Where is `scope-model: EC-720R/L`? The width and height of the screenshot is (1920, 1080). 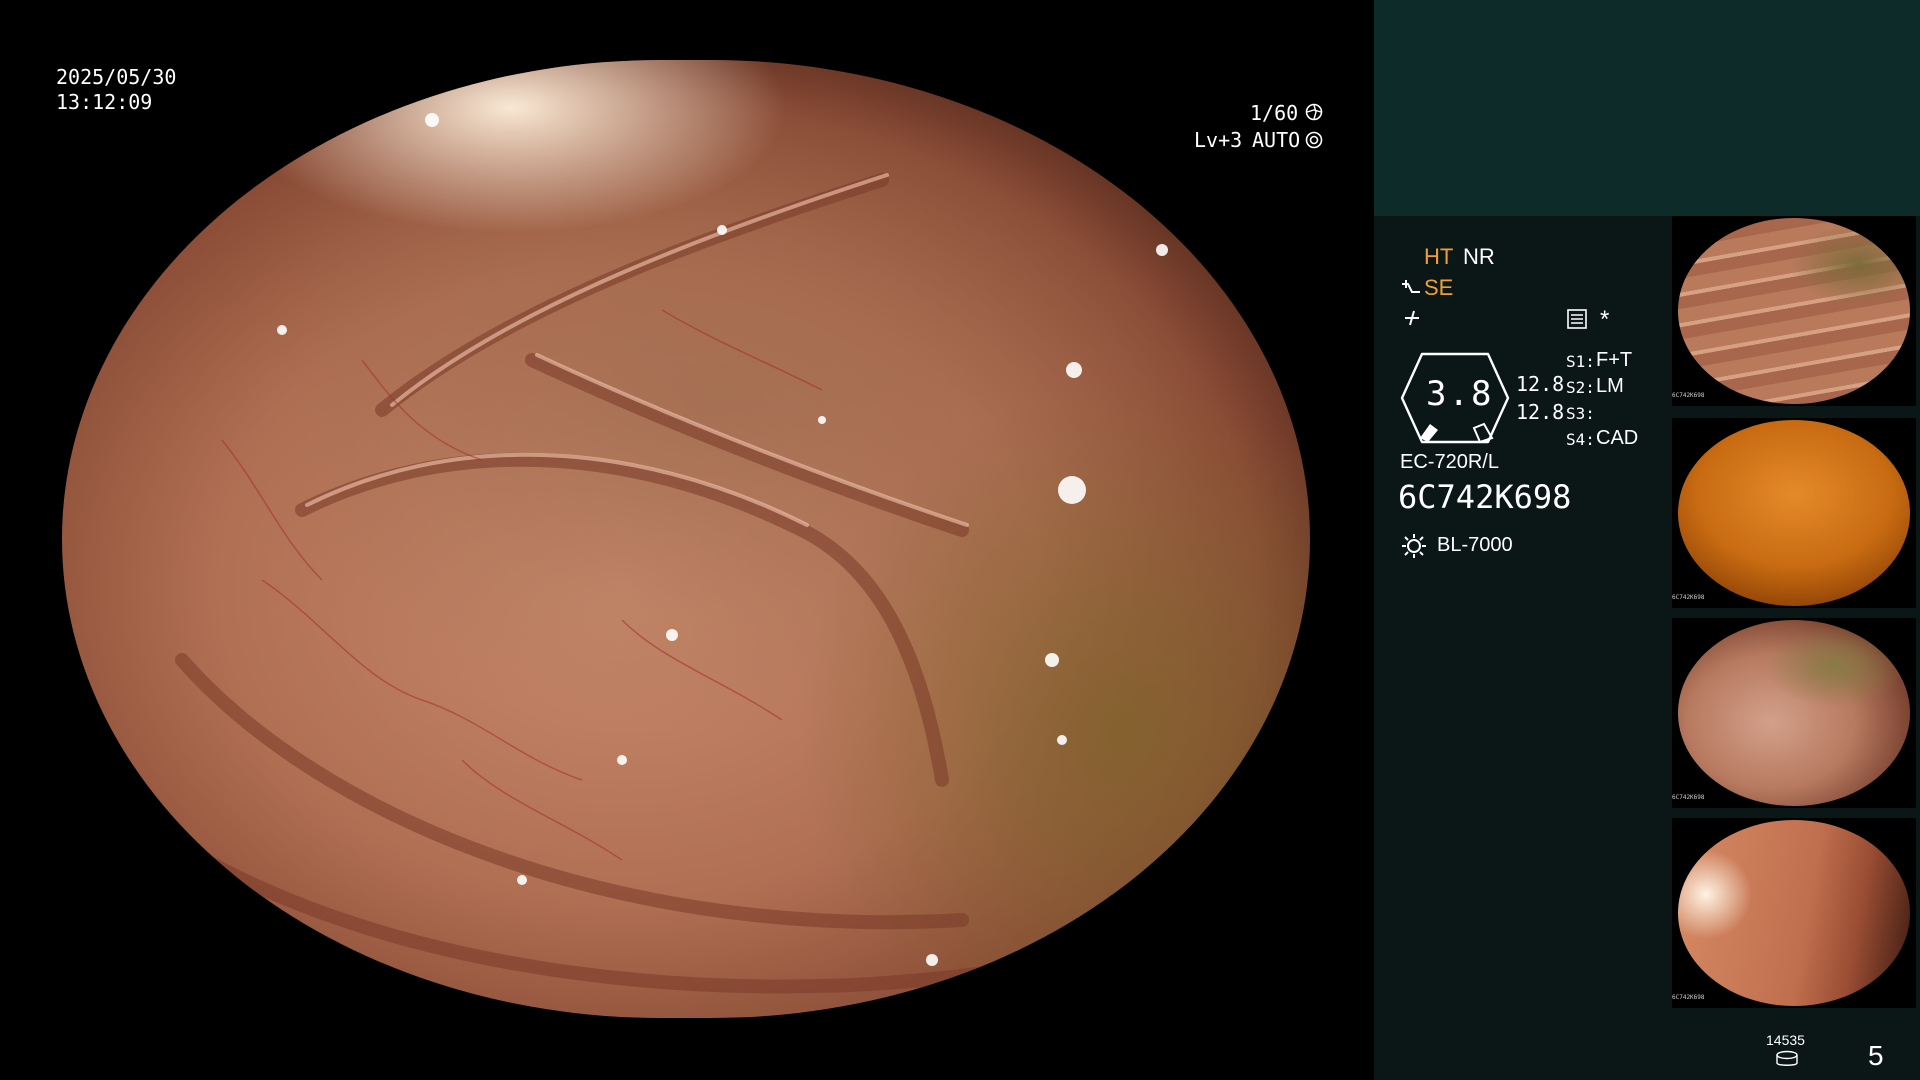 scope-model: EC-720R/L is located at coordinates (1449, 462).